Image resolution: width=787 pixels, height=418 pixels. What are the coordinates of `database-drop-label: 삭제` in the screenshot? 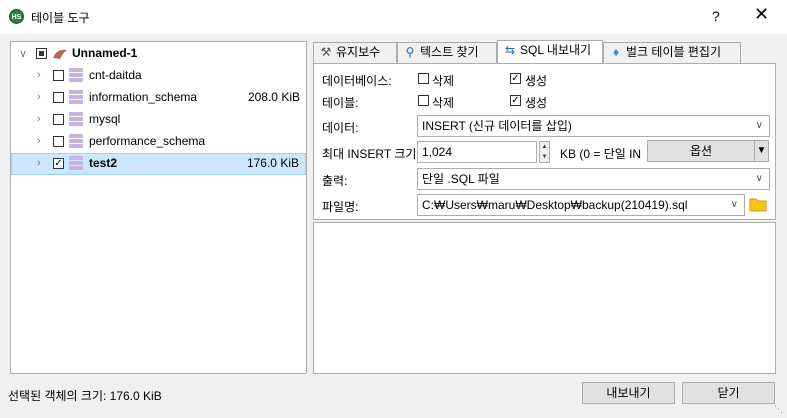 It's located at (443, 81).